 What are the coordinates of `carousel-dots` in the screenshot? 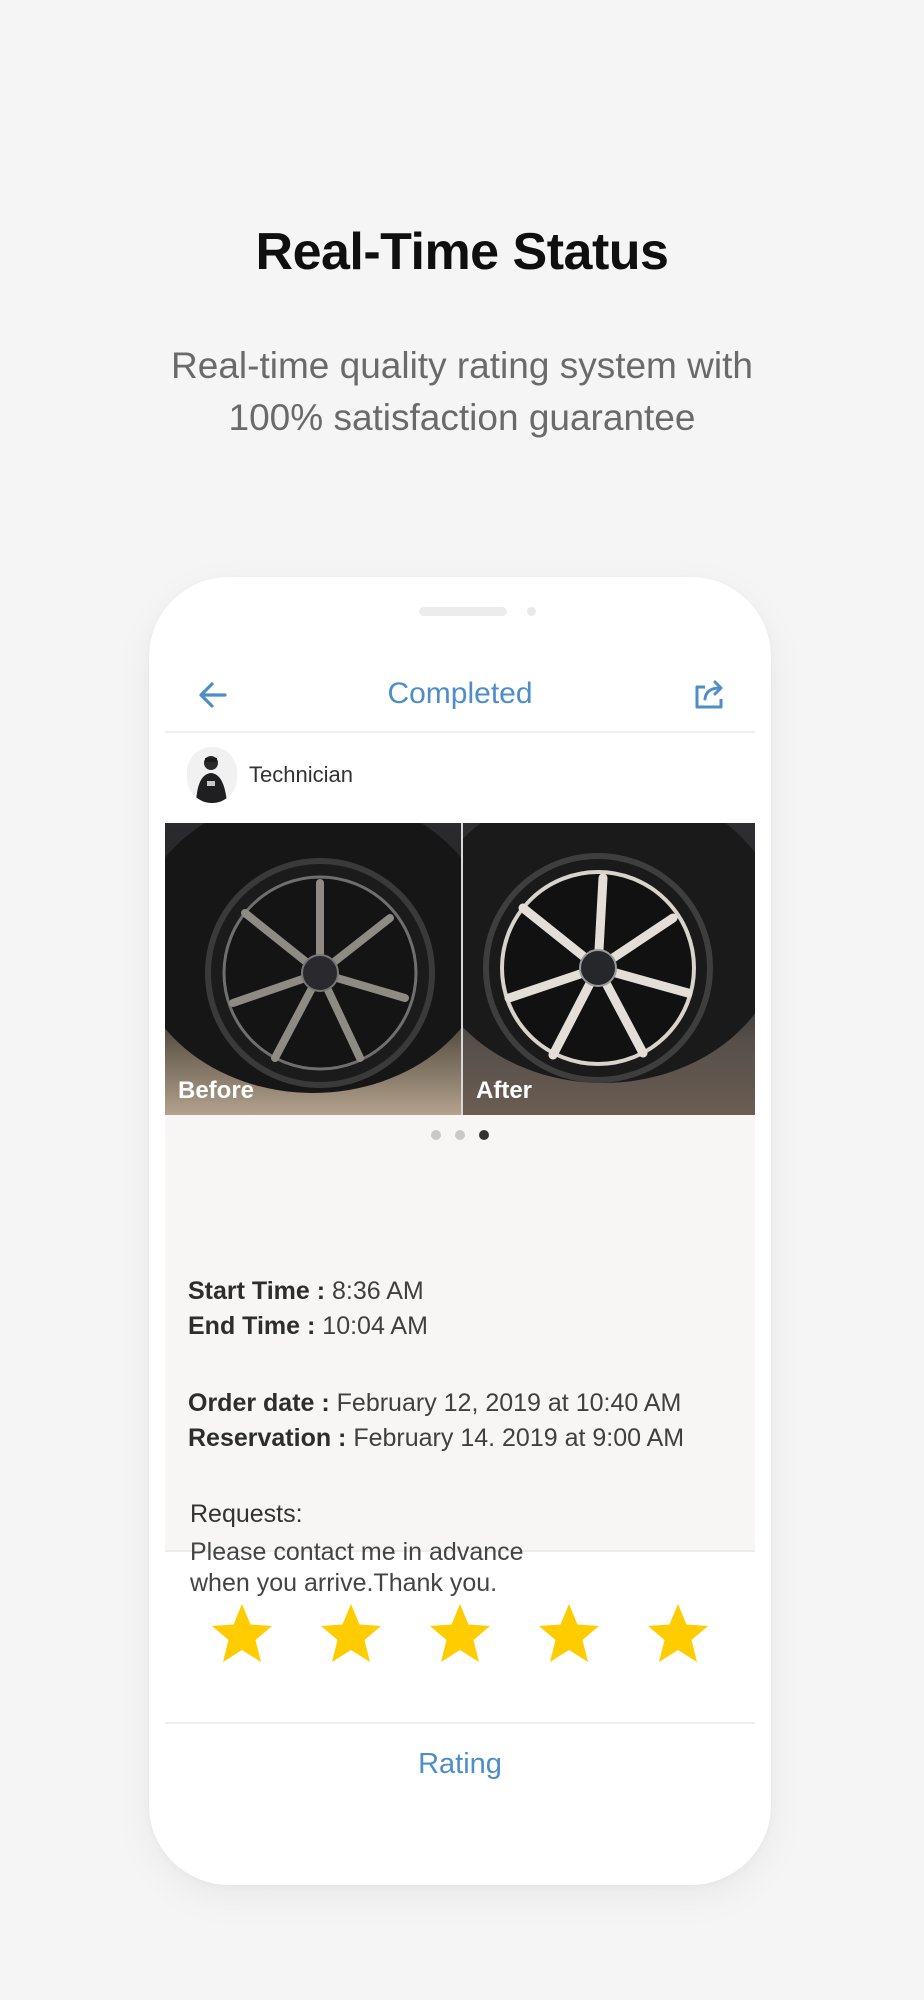 It's located at (460, 1135).